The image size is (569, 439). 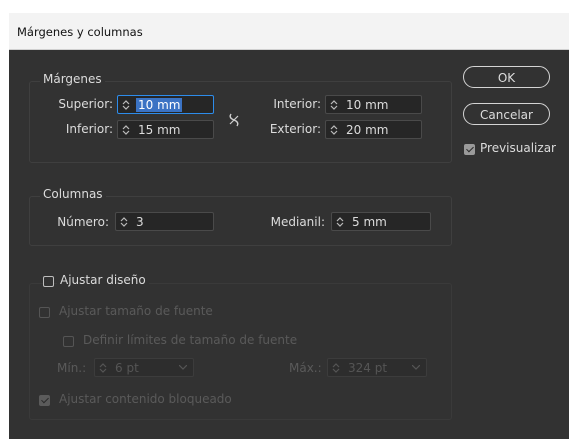 I want to click on bottom-margin-input: 15 mm, so click(x=165, y=129).